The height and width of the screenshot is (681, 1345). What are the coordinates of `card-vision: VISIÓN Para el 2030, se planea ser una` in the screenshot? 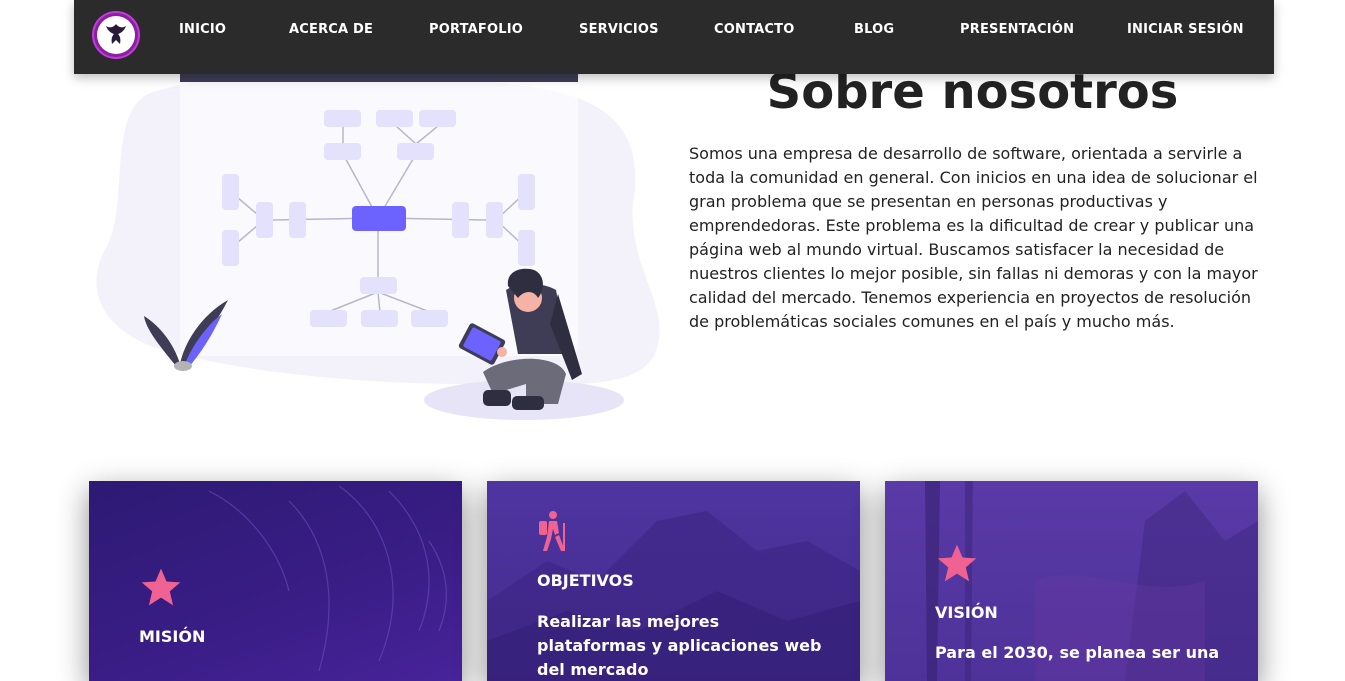 It's located at (1071, 581).